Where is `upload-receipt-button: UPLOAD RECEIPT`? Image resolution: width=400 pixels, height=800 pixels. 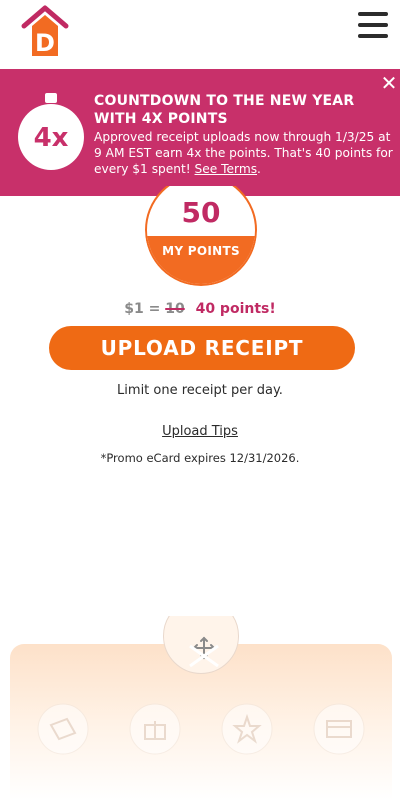 upload-receipt-button: UPLOAD RECEIPT is located at coordinates (202, 348).